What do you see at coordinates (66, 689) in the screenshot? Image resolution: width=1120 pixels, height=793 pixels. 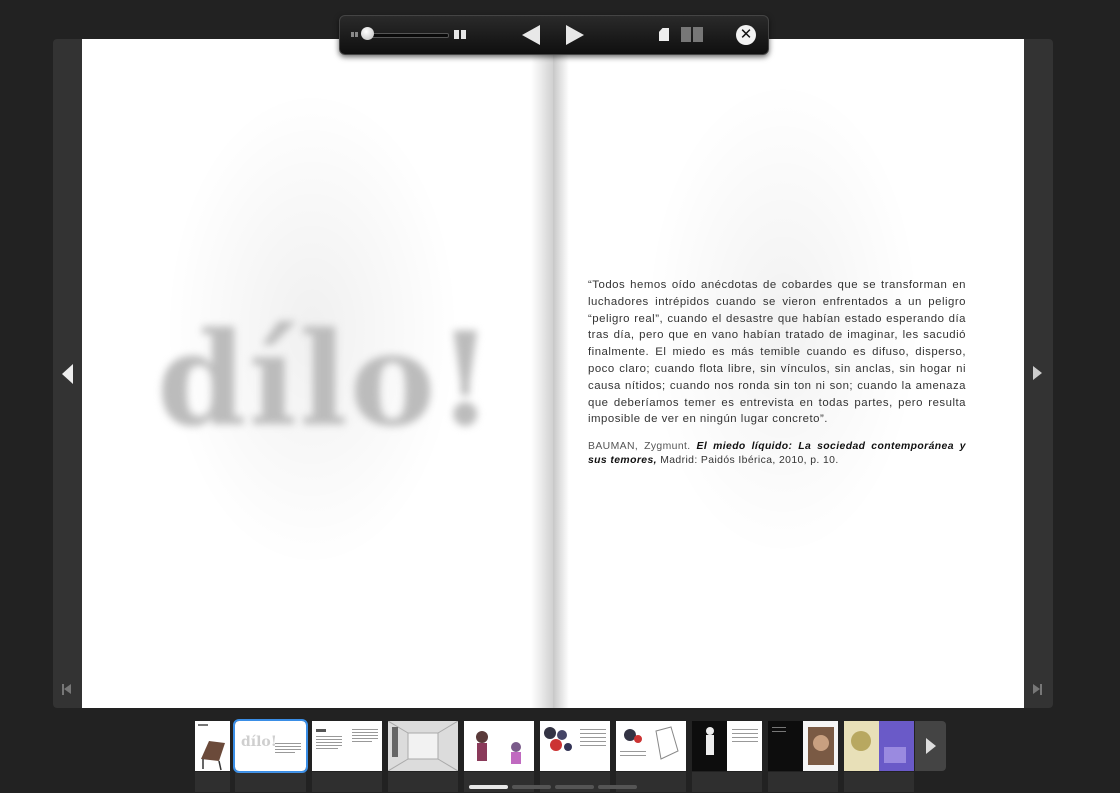 I see `first-page-icon` at bounding box center [66, 689].